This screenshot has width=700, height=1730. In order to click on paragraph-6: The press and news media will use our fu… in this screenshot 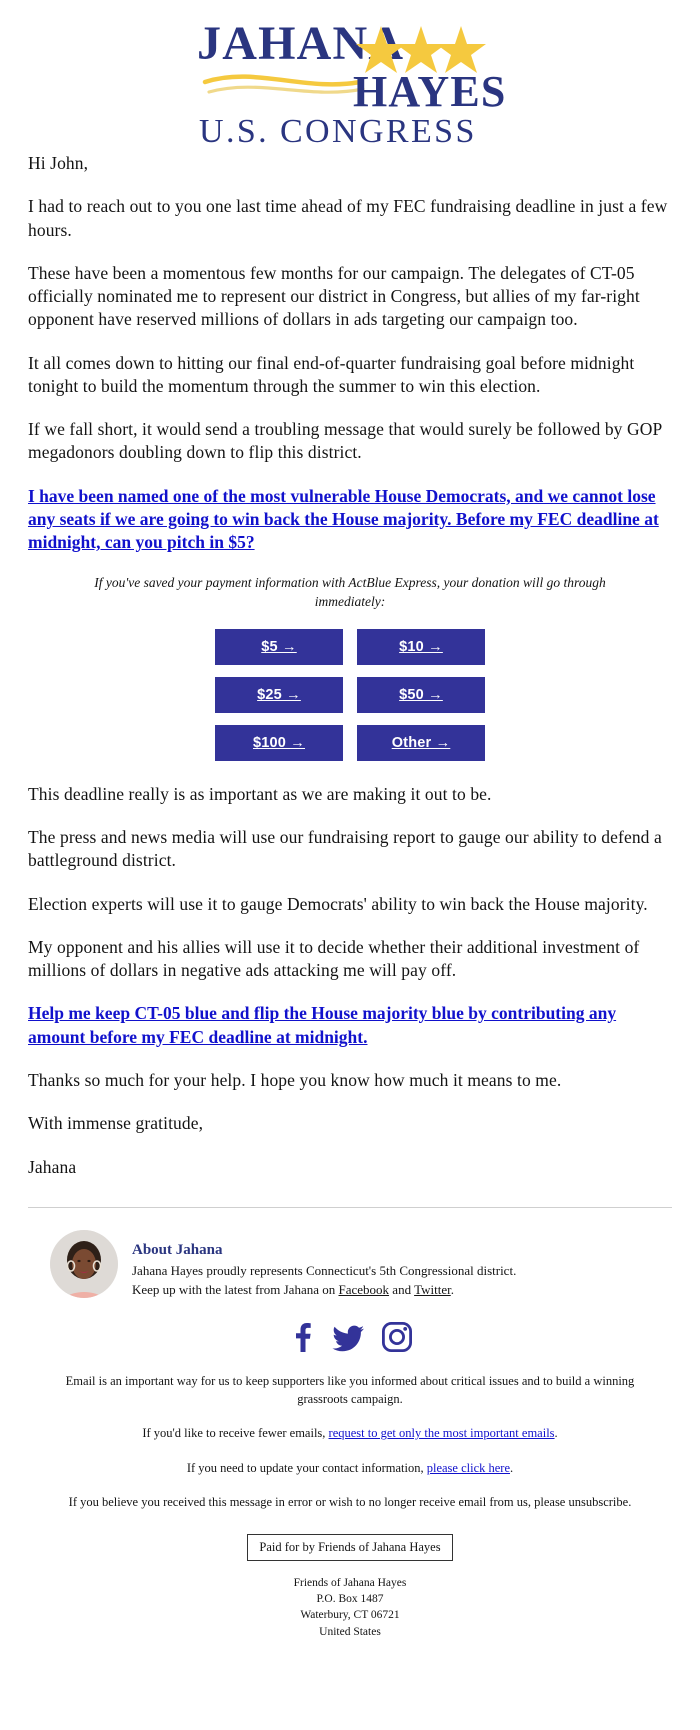, I will do `click(345, 849)`.